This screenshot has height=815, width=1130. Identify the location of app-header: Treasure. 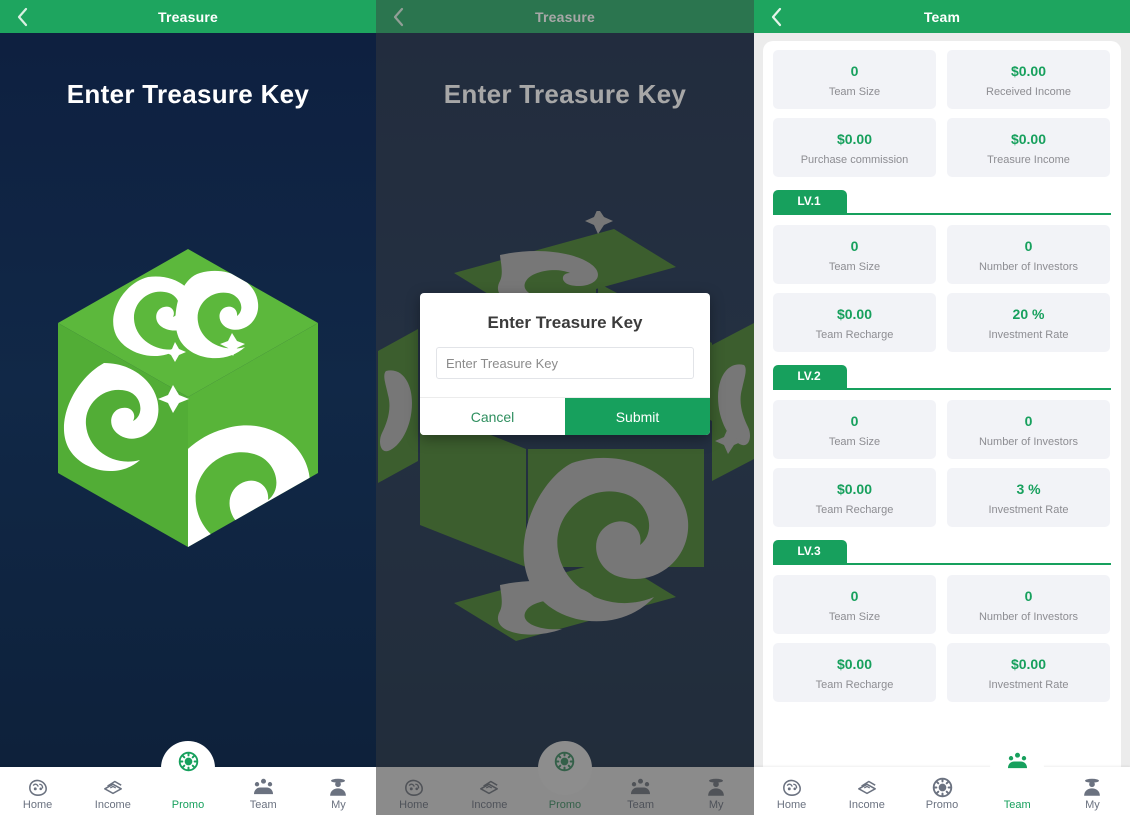
(188, 16).